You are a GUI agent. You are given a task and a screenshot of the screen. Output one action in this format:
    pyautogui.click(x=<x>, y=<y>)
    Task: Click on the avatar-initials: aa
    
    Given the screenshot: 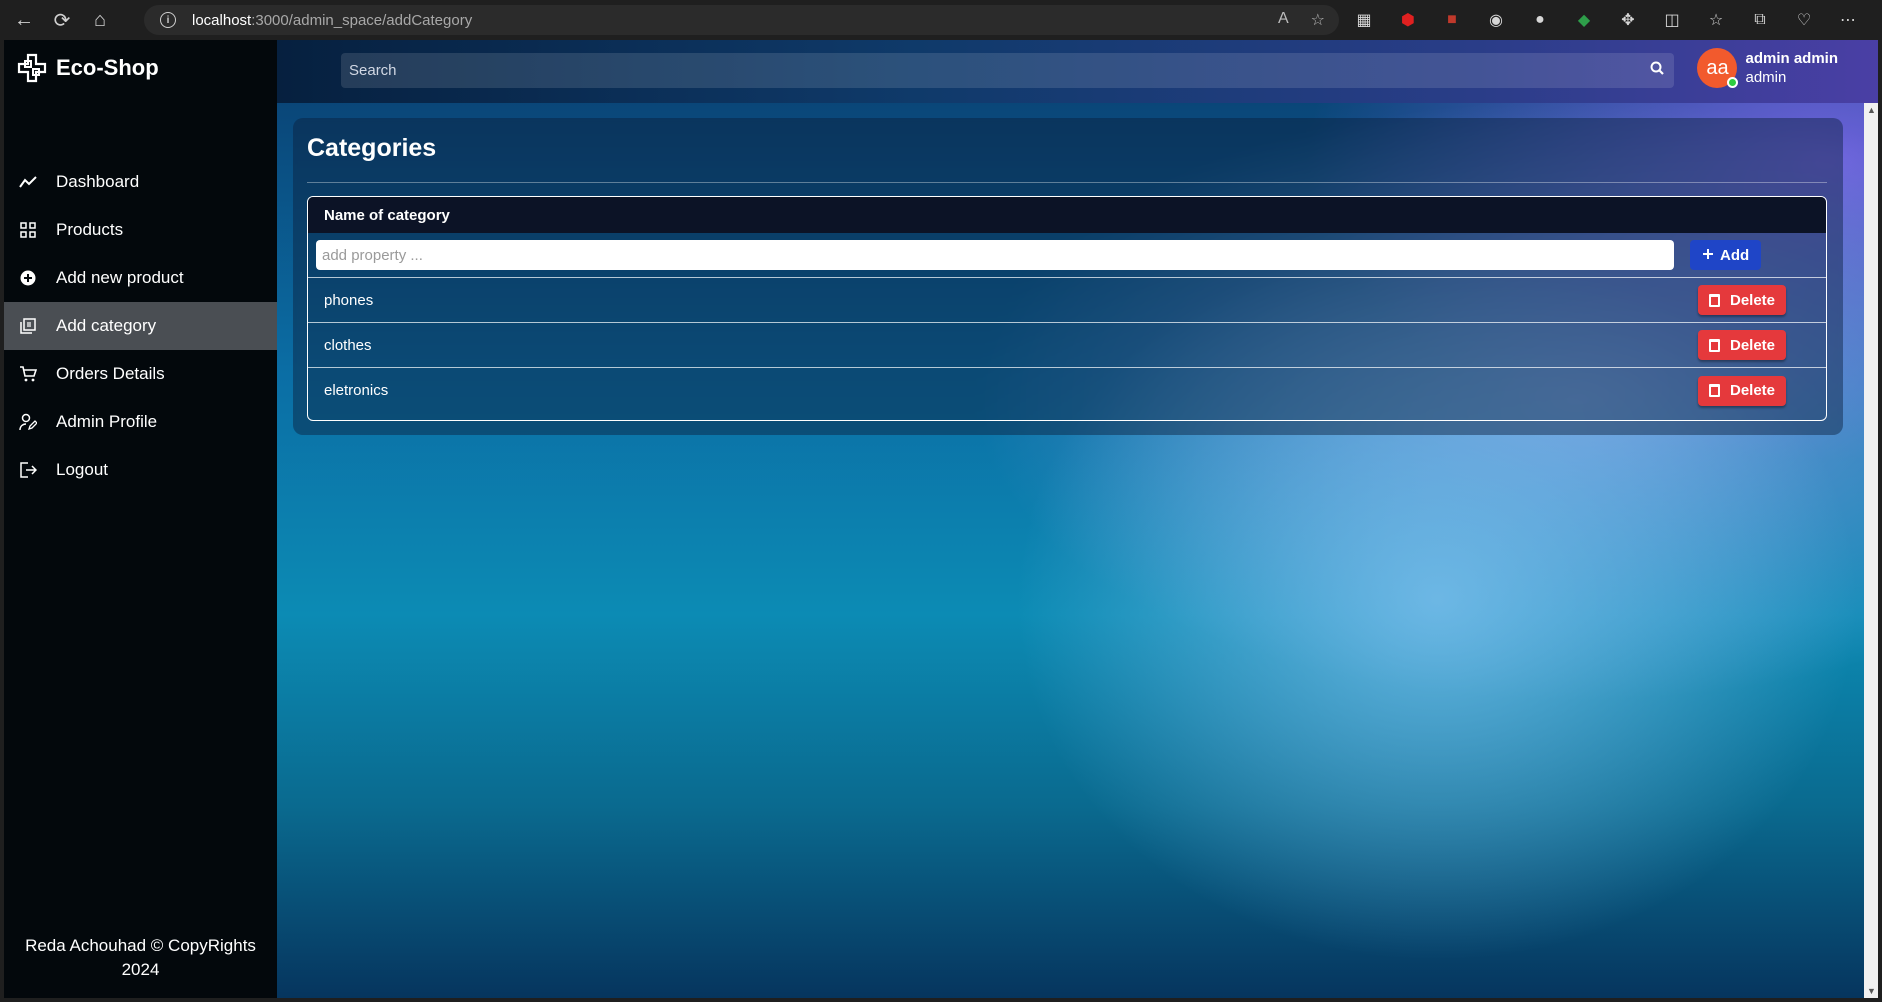 What is the action you would take?
    pyautogui.click(x=1717, y=67)
    